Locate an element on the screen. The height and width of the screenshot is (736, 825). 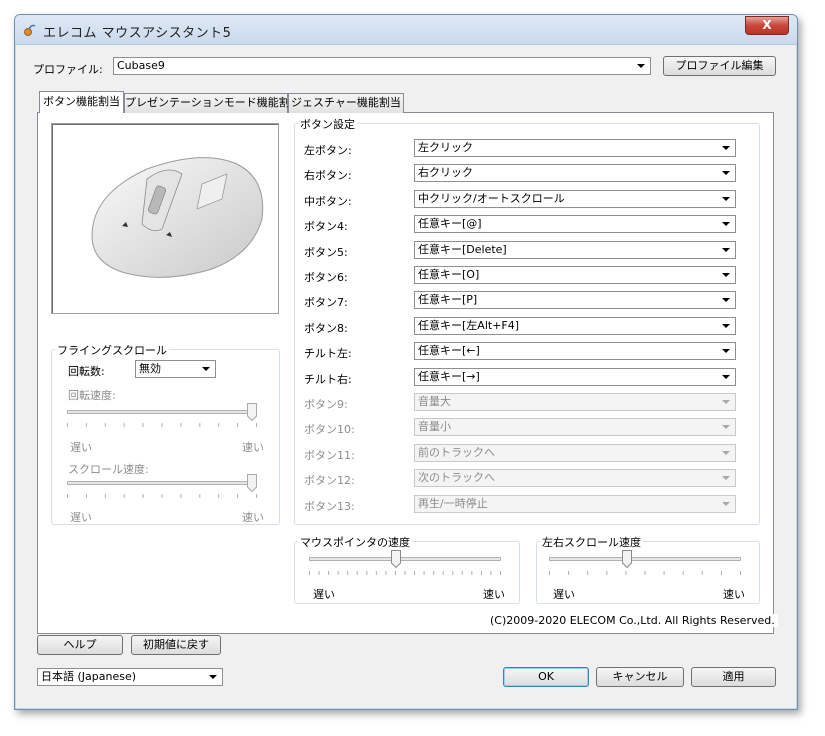
rotation-label: 回転数: is located at coordinates (86, 371).